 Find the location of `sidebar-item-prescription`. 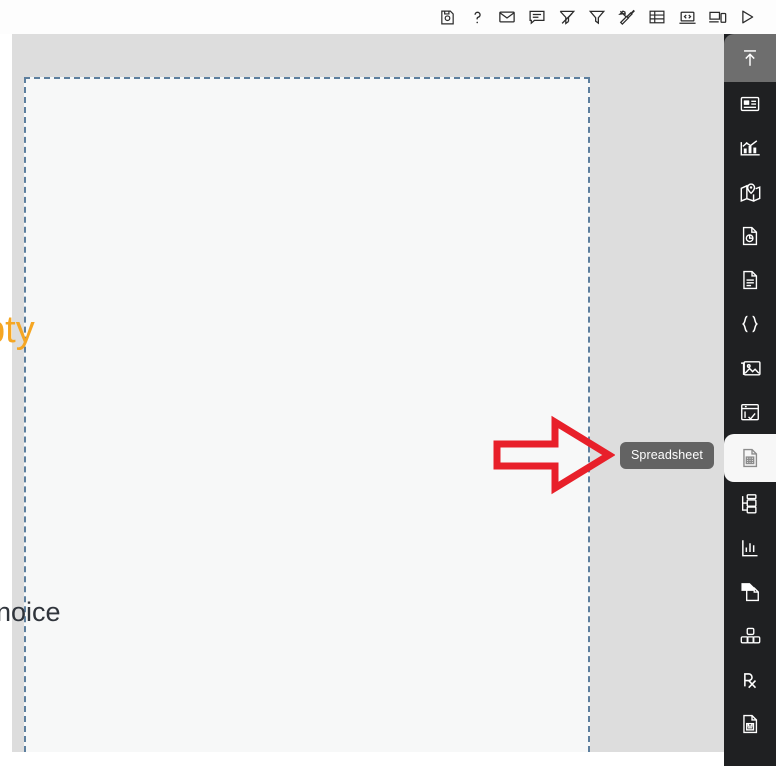

sidebar-item-prescription is located at coordinates (750, 680).